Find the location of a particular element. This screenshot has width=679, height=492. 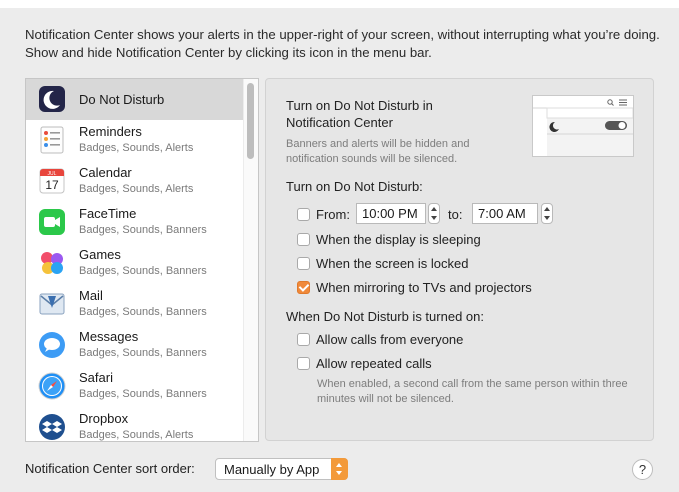

mail-icon is located at coordinates (52, 304).